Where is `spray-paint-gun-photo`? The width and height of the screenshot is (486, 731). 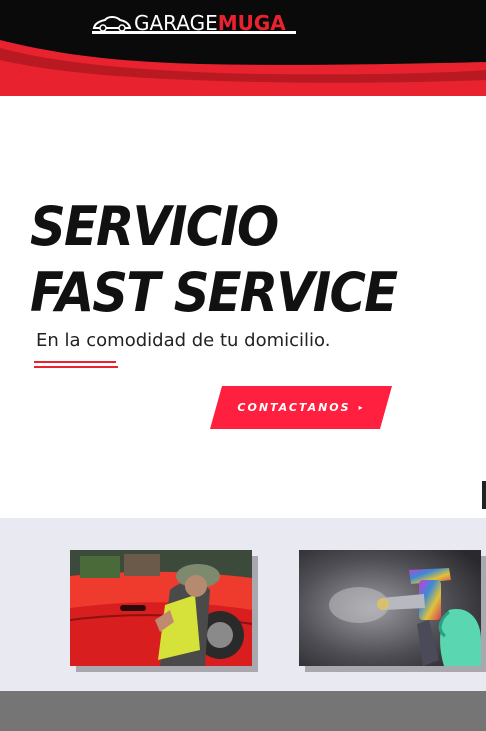
spray-paint-gun-photo is located at coordinates (390, 608).